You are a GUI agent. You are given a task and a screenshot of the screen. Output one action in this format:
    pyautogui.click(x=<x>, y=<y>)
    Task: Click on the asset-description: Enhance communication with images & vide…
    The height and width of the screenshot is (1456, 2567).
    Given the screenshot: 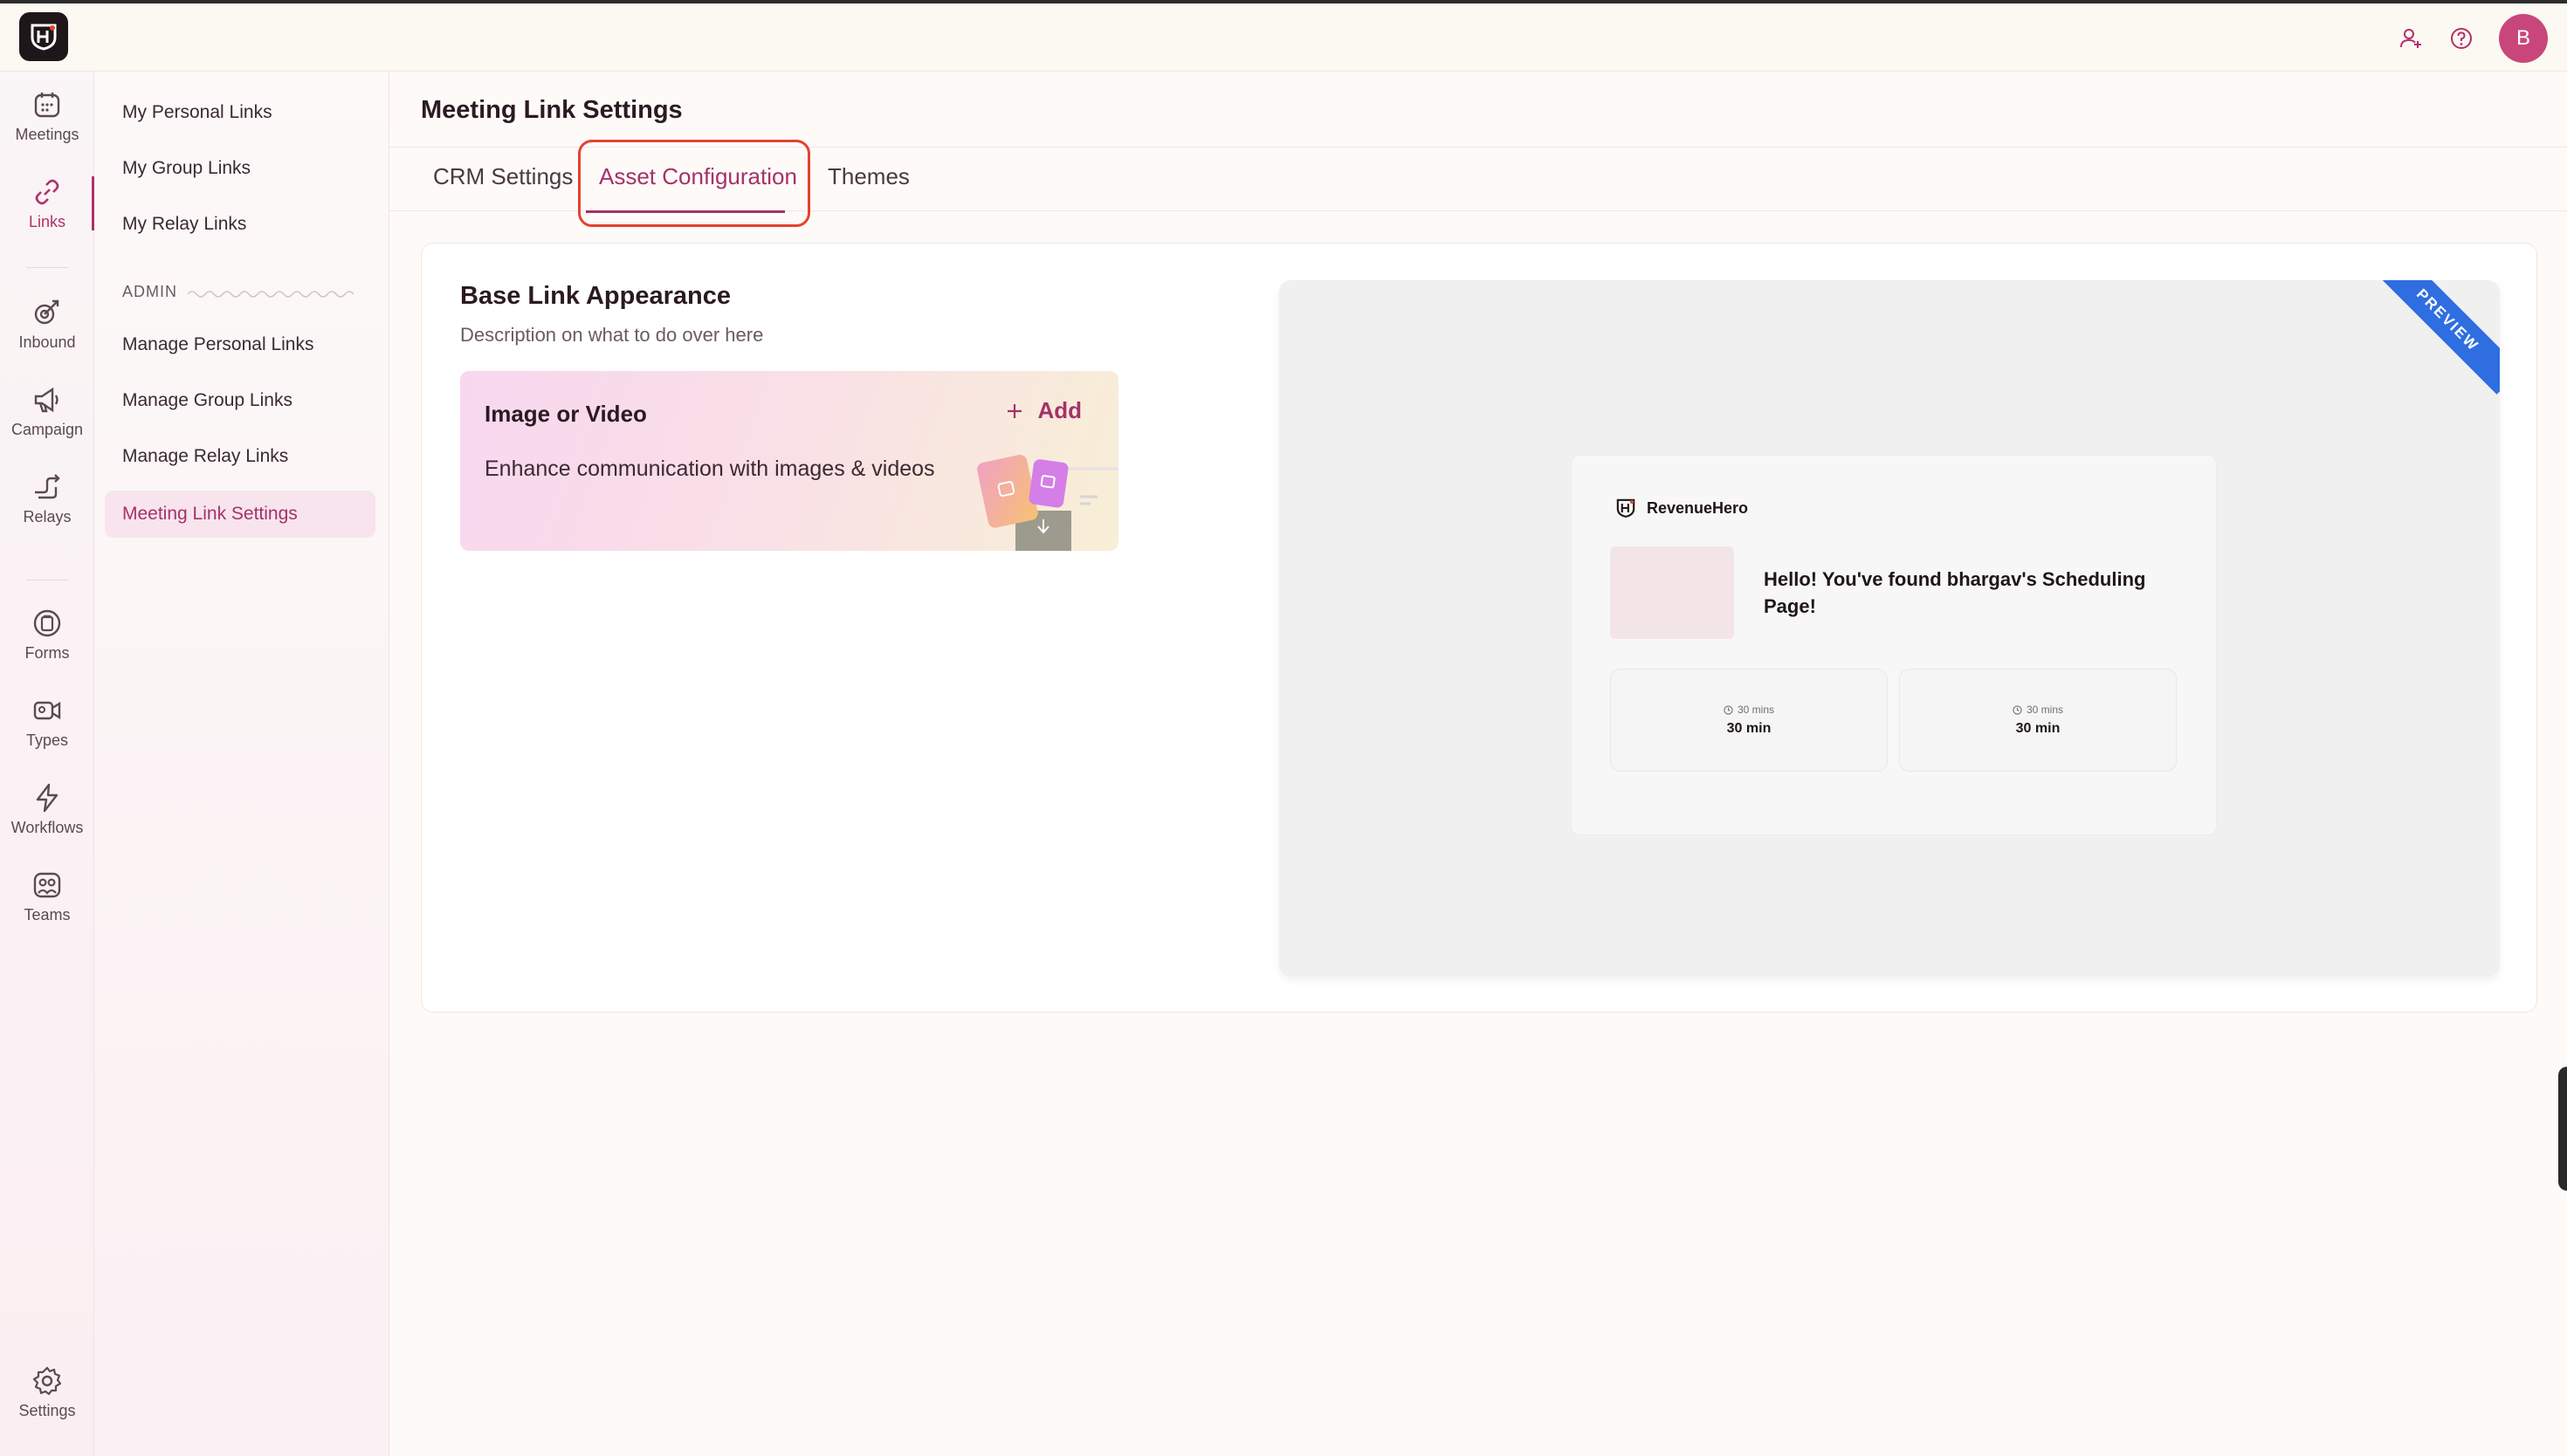 What is the action you would take?
    pyautogui.click(x=710, y=469)
    